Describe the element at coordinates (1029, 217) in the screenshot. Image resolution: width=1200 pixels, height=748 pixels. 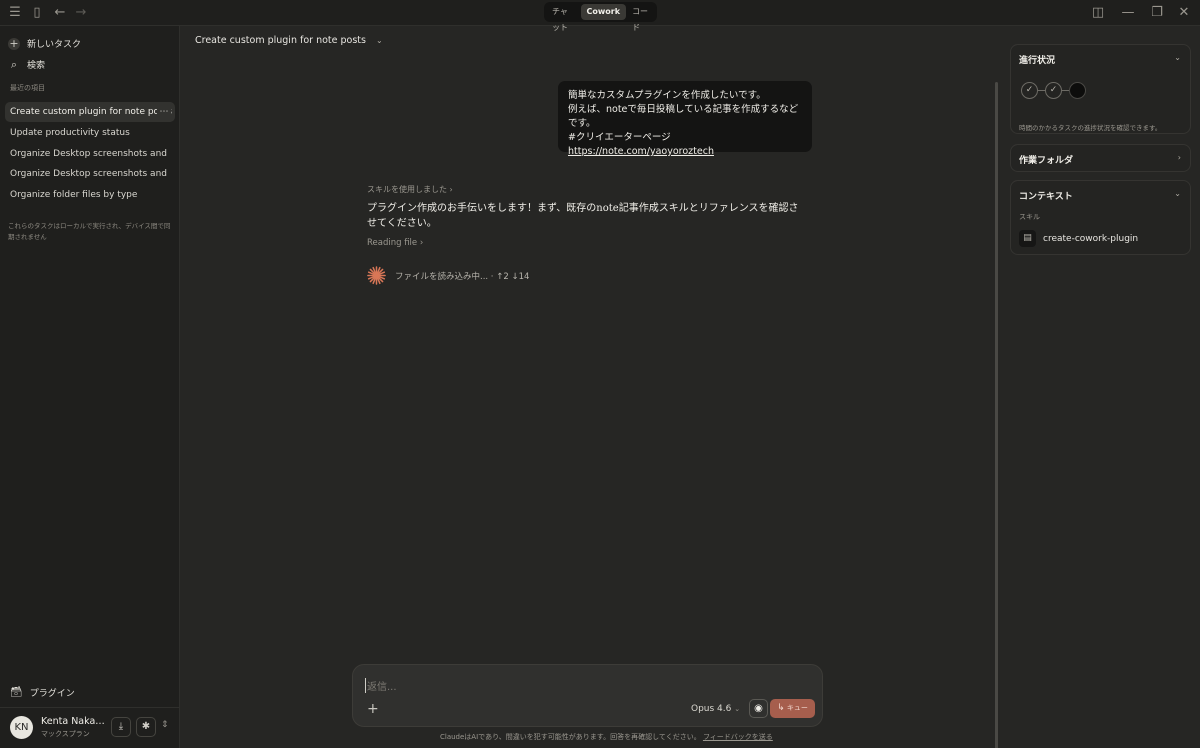
I see `skills-label: スキル` at that location.